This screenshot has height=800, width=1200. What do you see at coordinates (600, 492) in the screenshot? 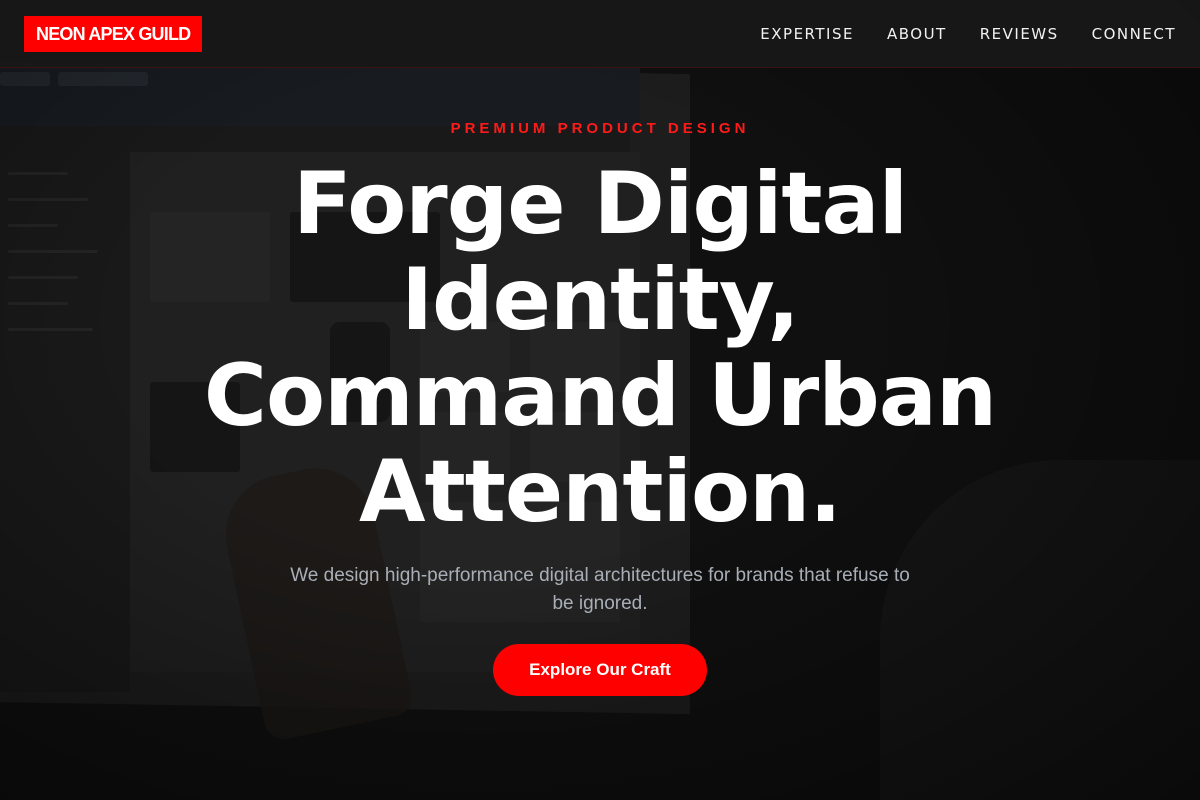
I see `headline-line: Attention.` at bounding box center [600, 492].